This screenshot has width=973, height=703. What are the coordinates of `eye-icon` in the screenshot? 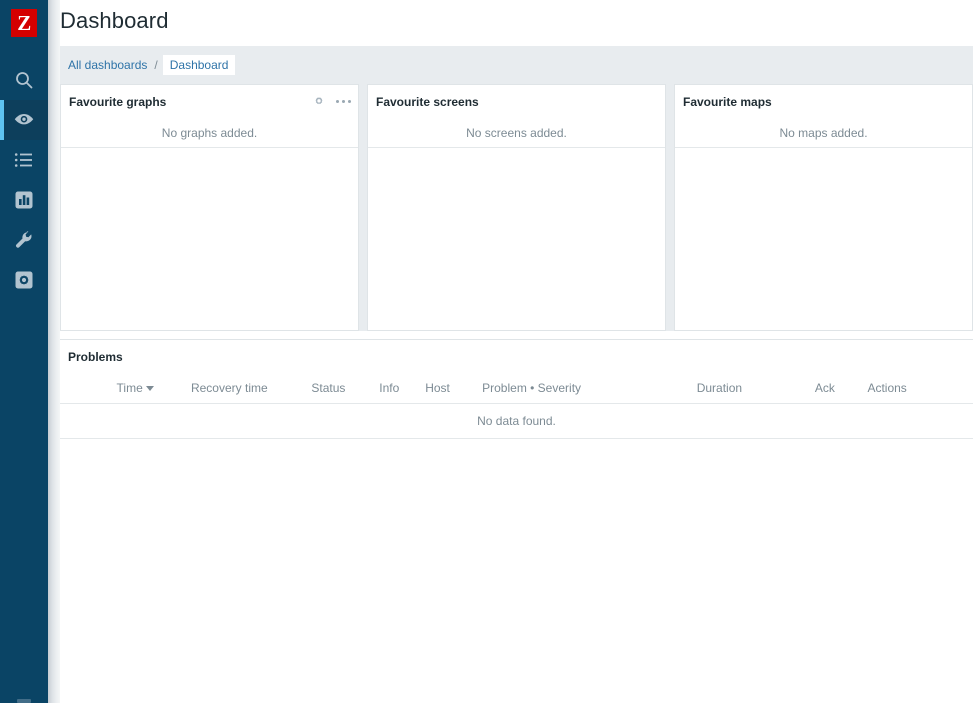 It's located at (24, 120).